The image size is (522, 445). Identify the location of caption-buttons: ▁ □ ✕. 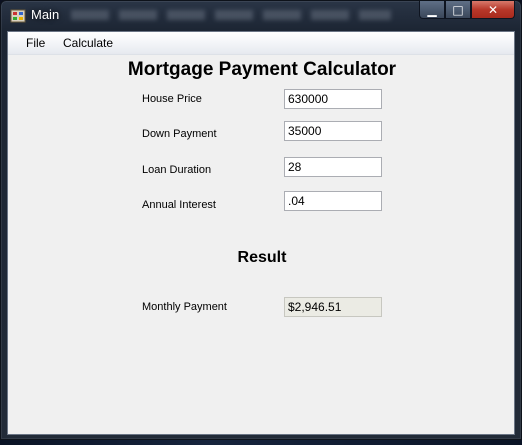
(467, 11).